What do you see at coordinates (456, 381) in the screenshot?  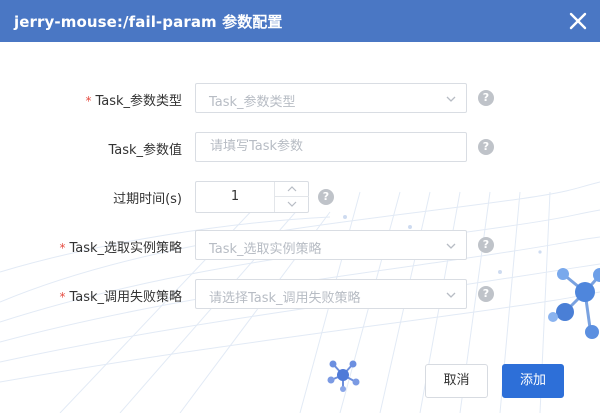 I see `cancel-button: 取消` at bounding box center [456, 381].